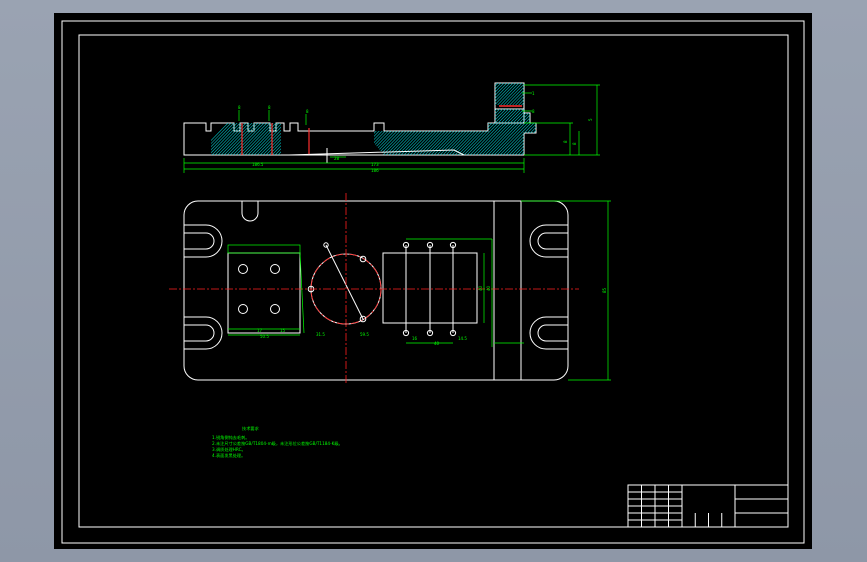 This screenshot has width=867, height=562. Describe the element at coordinates (203, 333) in the screenshot. I see `plan-slot-left-bottom-outer` at that location.